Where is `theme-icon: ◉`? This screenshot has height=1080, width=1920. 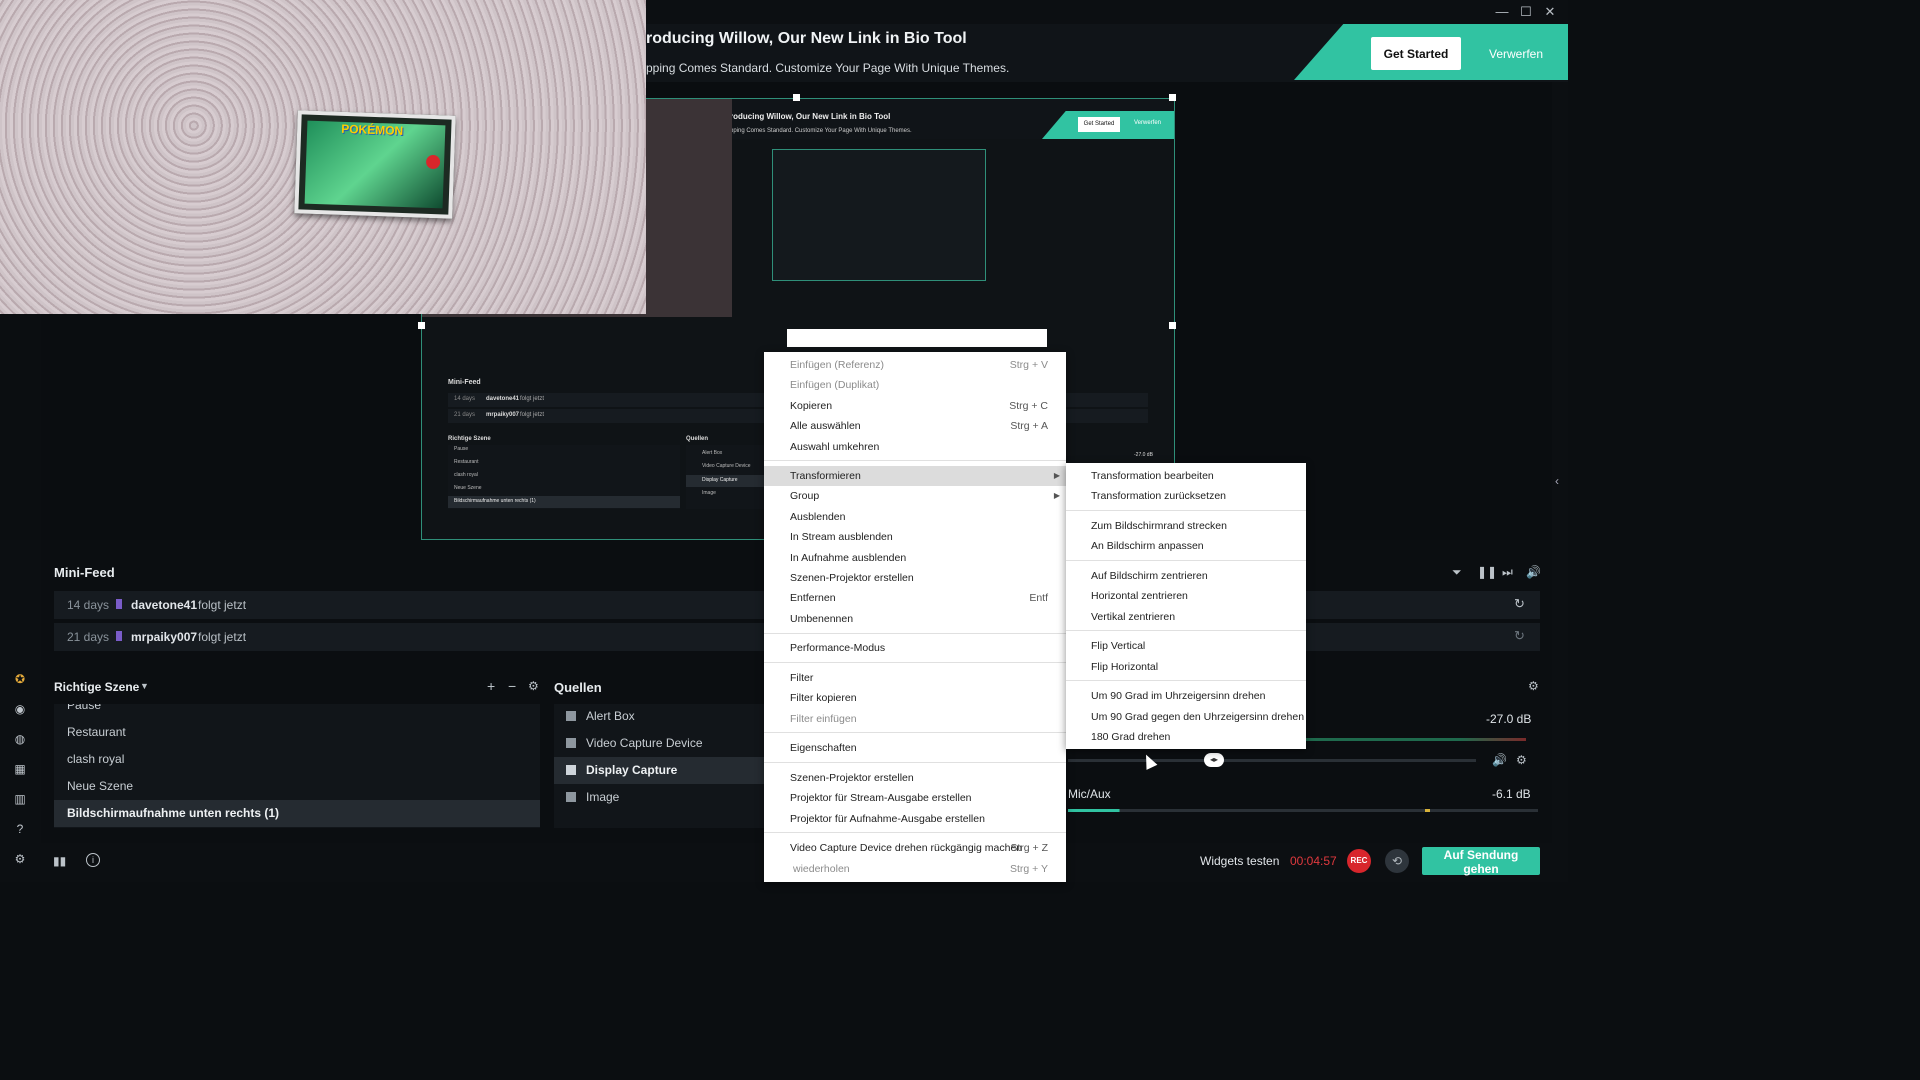 theme-icon: ◉ is located at coordinates (20, 709).